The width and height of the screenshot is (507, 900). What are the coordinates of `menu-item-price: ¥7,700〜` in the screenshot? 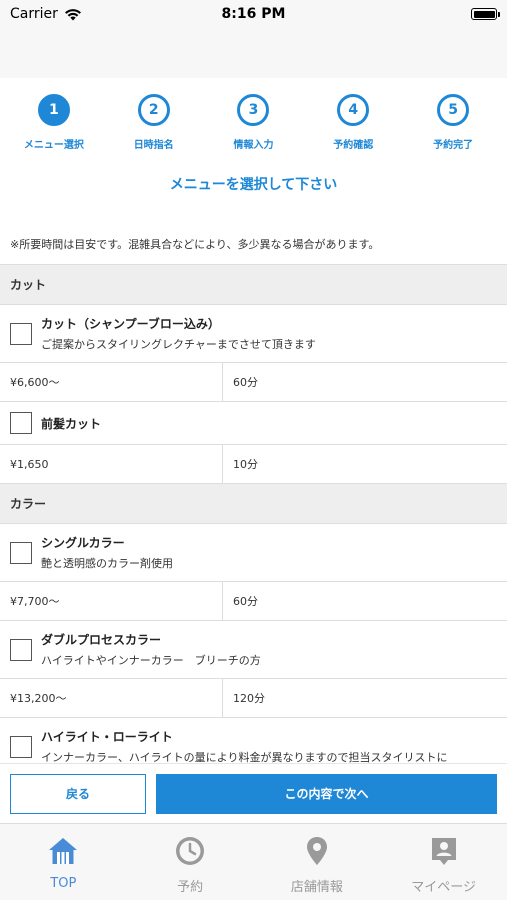 It's located at (111, 601).